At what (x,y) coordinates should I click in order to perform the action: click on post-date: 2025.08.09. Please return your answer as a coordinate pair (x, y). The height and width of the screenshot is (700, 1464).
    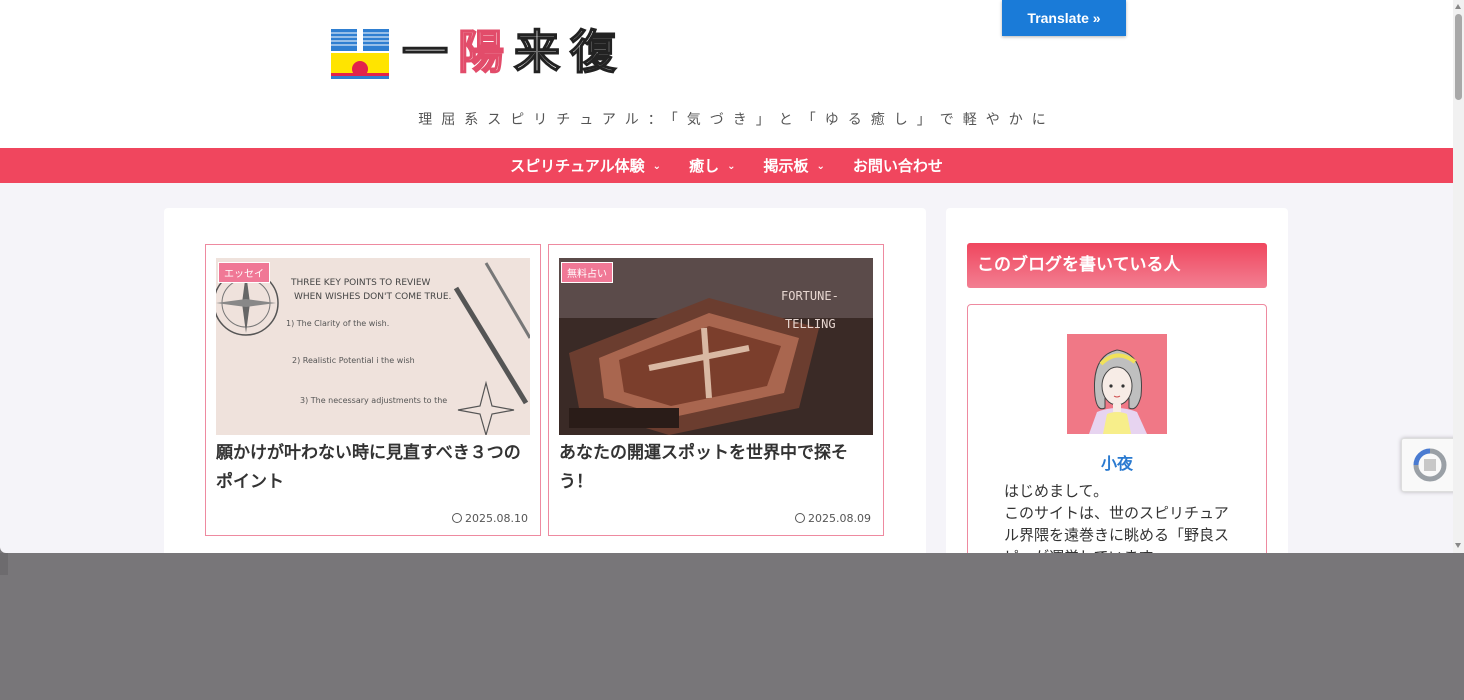
    Looking at the image, I should click on (833, 518).